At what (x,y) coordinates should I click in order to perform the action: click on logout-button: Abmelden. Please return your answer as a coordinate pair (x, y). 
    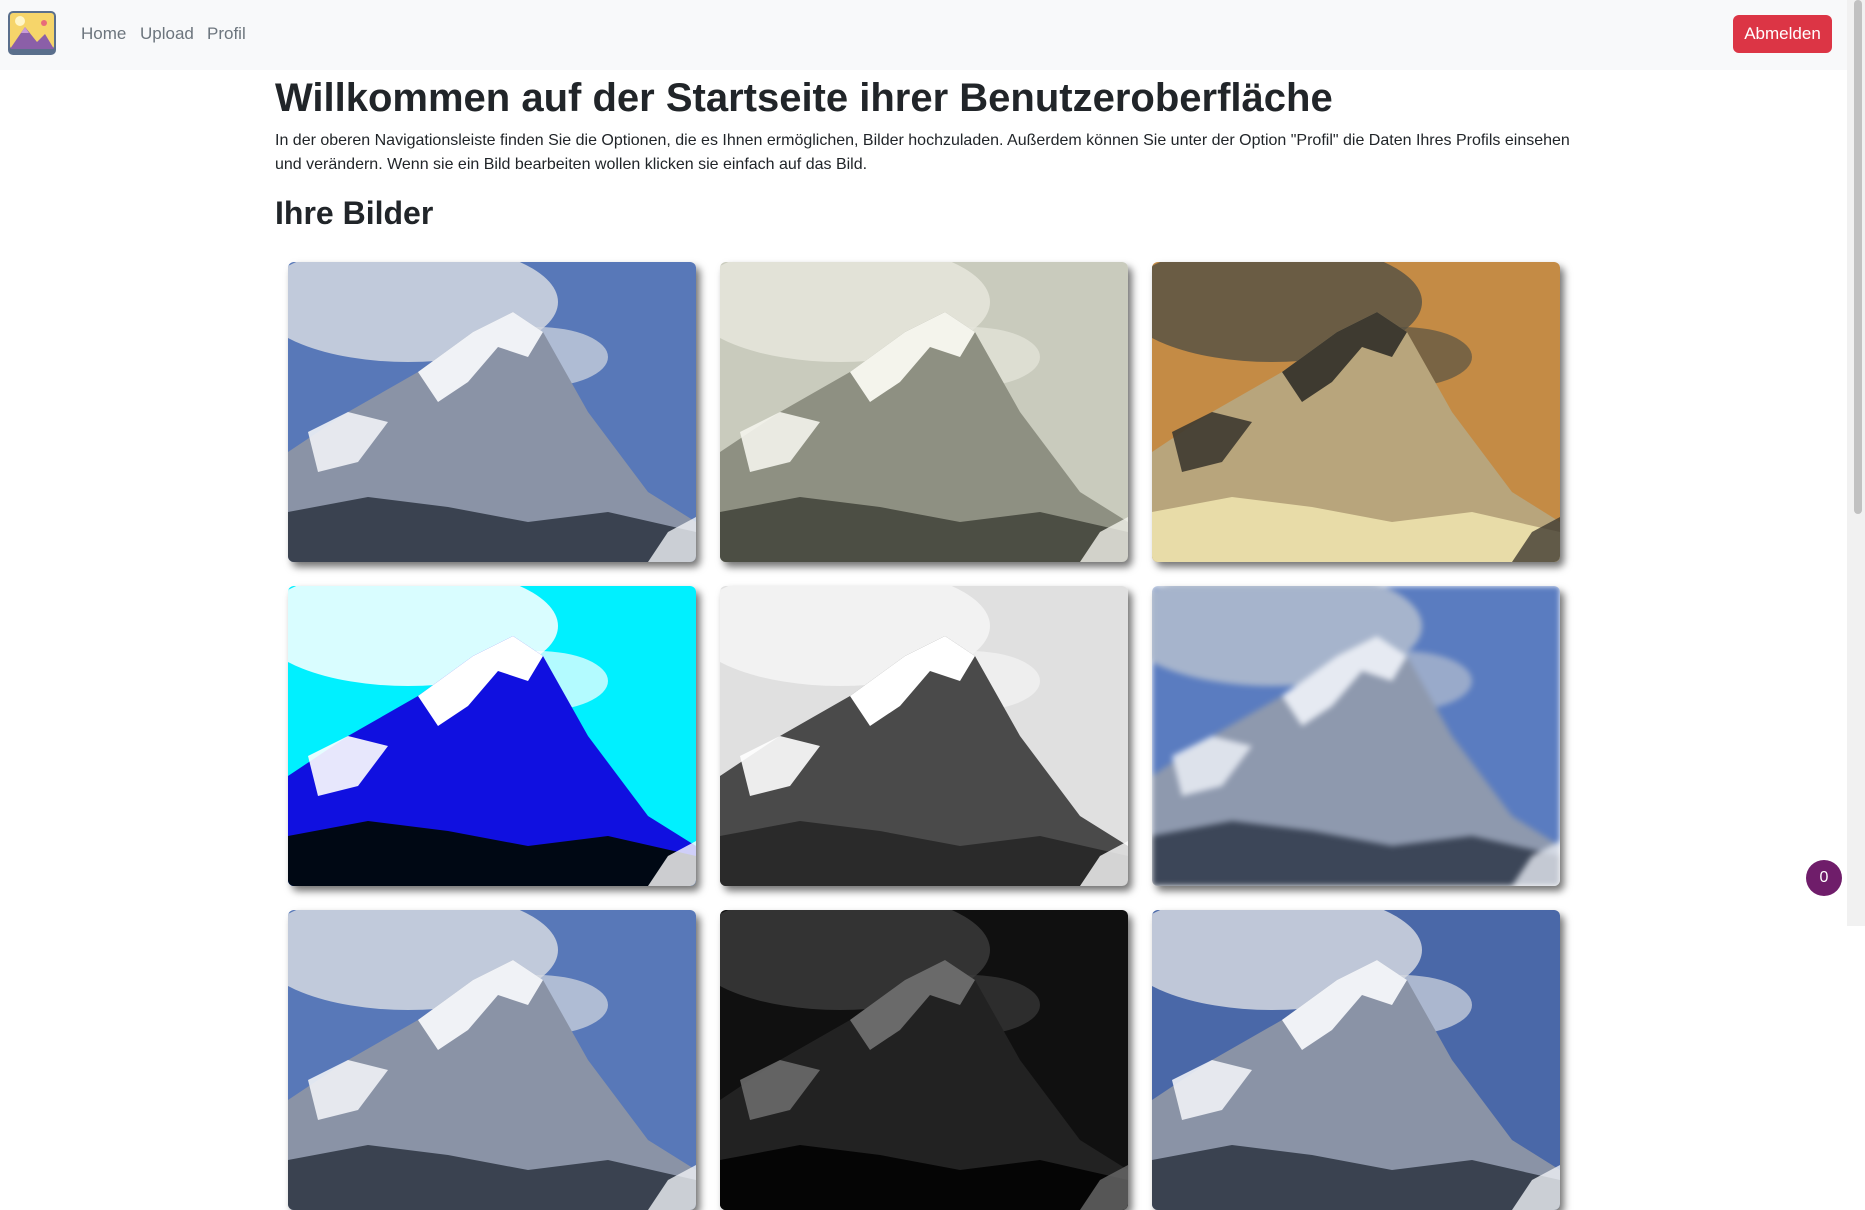
    Looking at the image, I should click on (1782, 34).